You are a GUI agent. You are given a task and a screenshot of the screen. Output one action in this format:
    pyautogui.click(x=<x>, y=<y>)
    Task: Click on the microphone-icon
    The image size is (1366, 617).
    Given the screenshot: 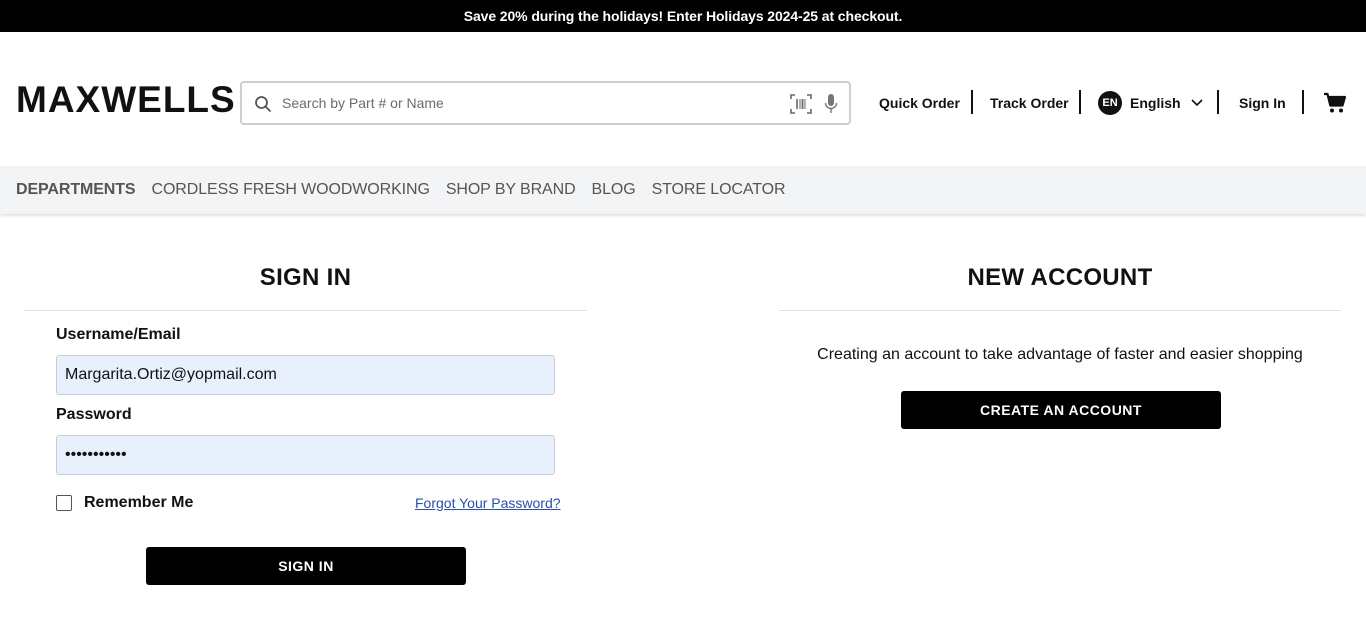 What is the action you would take?
    pyautogui.click(x=831, y=104)
    